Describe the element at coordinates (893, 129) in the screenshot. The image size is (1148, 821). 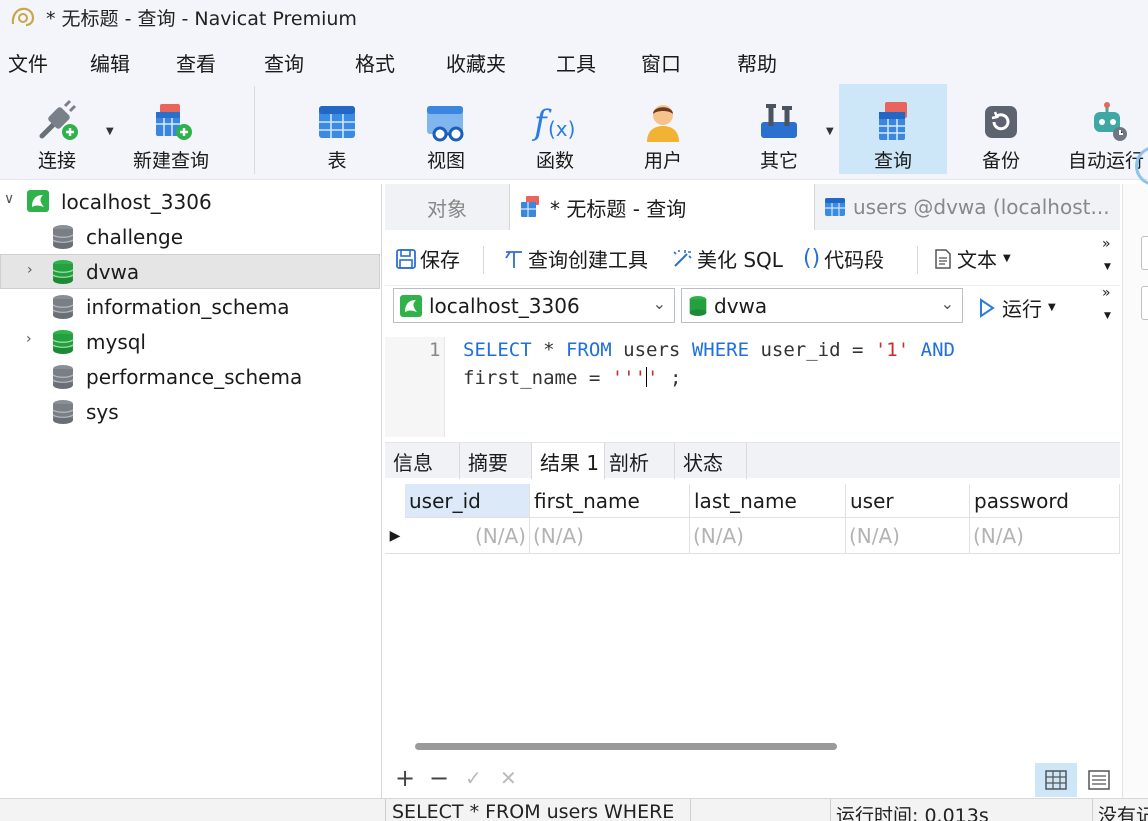
I see `query-button: 查询` at that location.